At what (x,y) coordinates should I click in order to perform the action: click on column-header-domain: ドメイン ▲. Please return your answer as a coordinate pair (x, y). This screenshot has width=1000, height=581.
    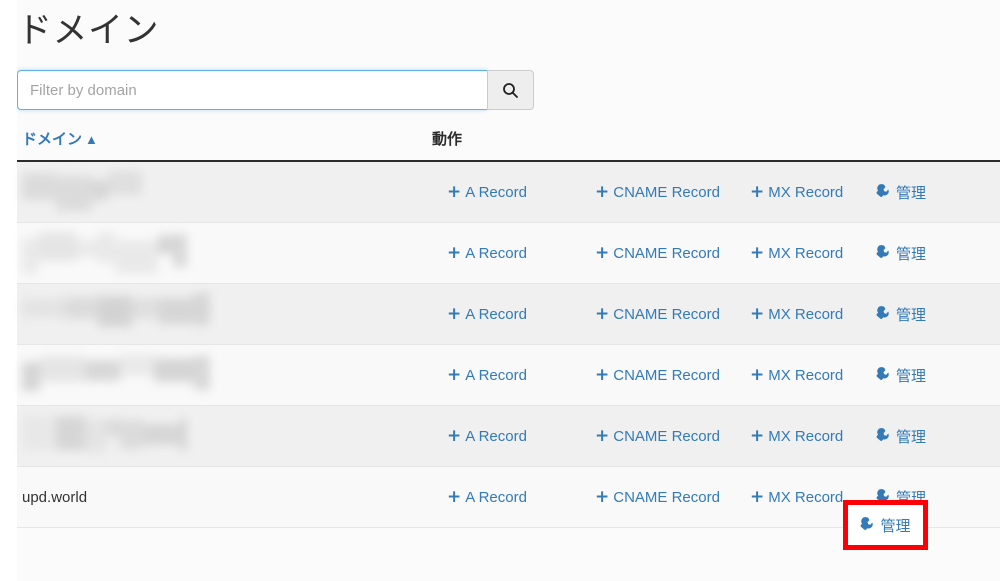
    Looking at the image, I should click on (222, 145).